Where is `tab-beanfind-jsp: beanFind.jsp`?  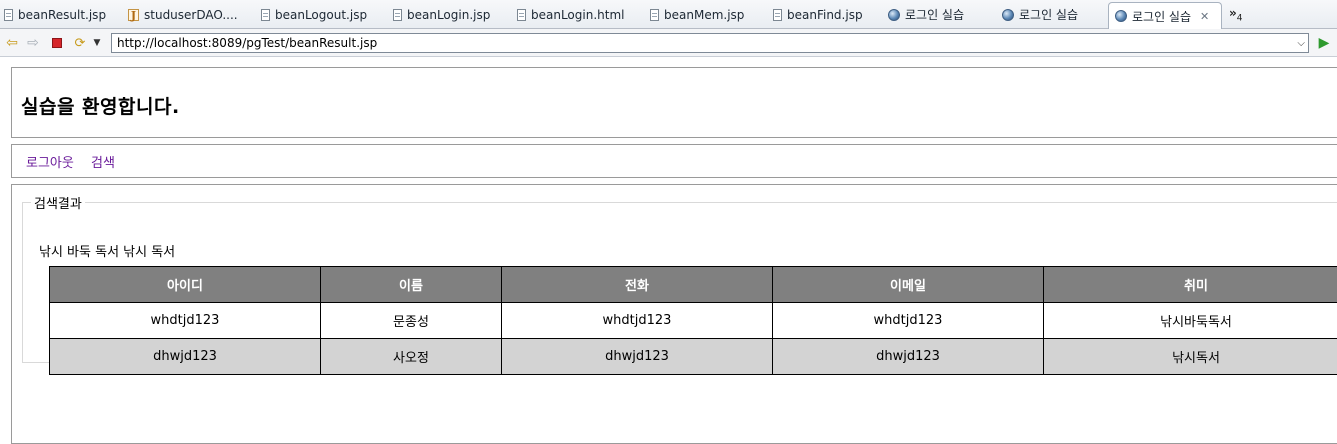
tab-beanfind-jsp: beanFind.jsp is located at coordinates (825, 14).